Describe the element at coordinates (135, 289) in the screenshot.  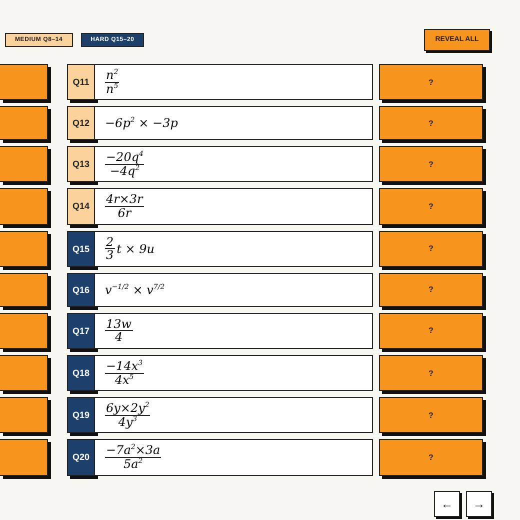
I see `math-expression: v$^{−1/2}$ × v$^{7/2}$` at that location.